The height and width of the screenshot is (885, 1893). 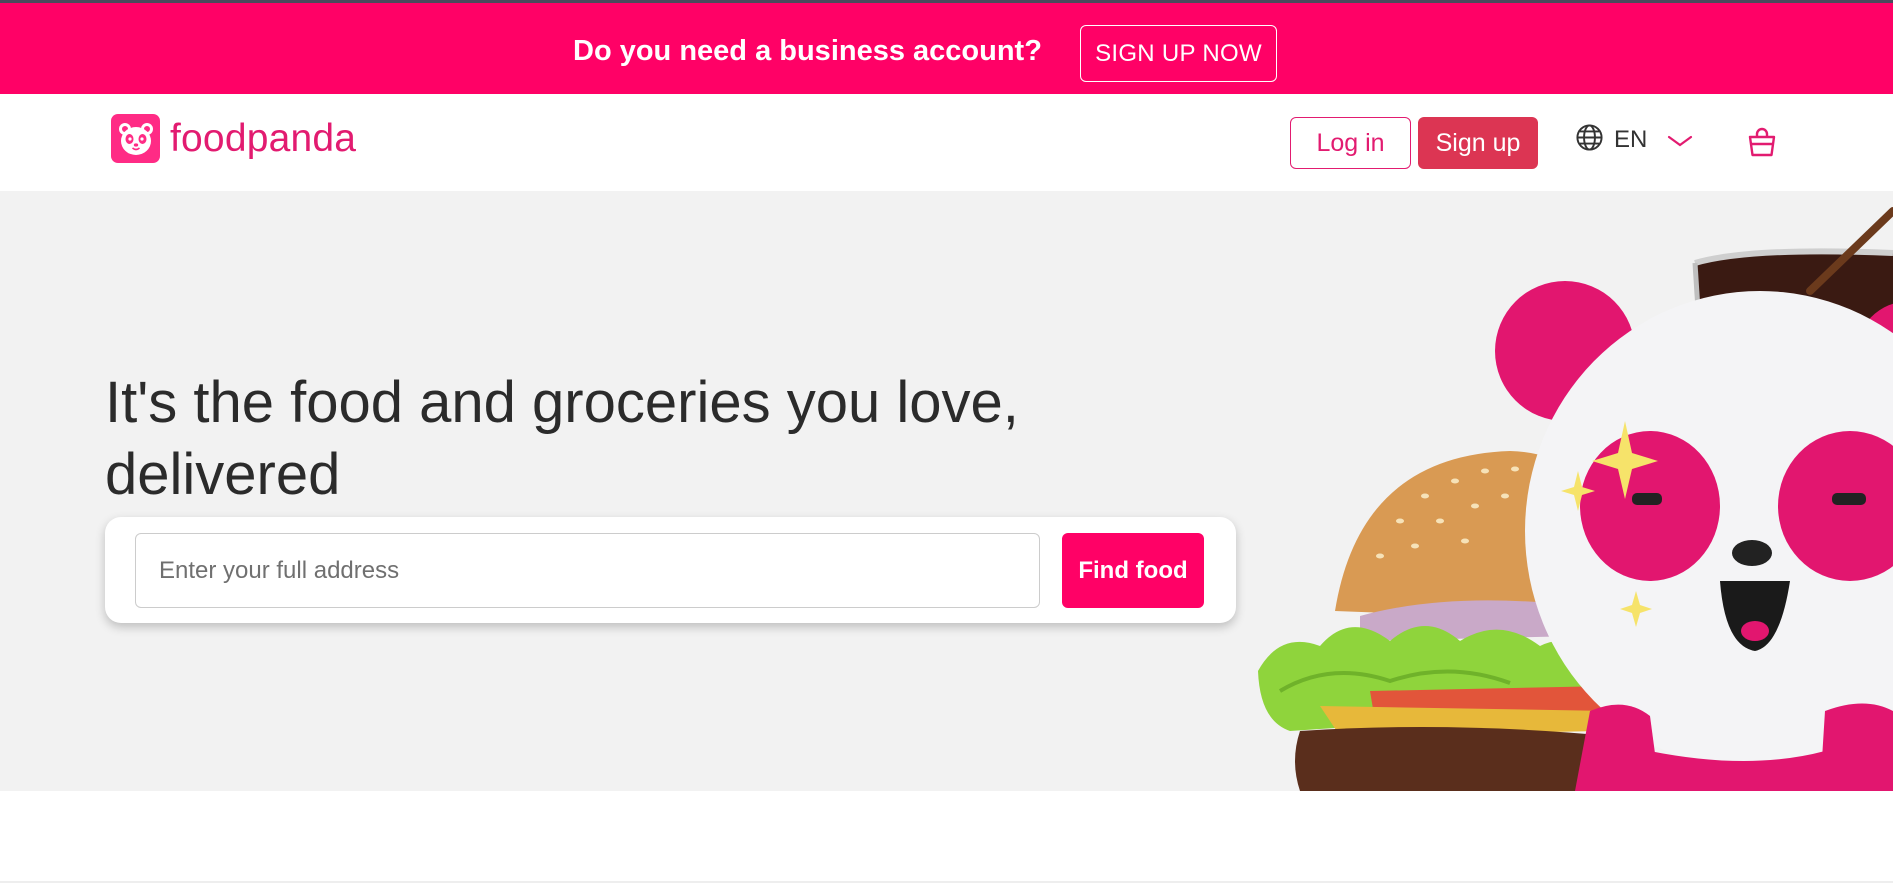 I want to click on sign-up-button: Sign up, so click(x=1478, y=143).